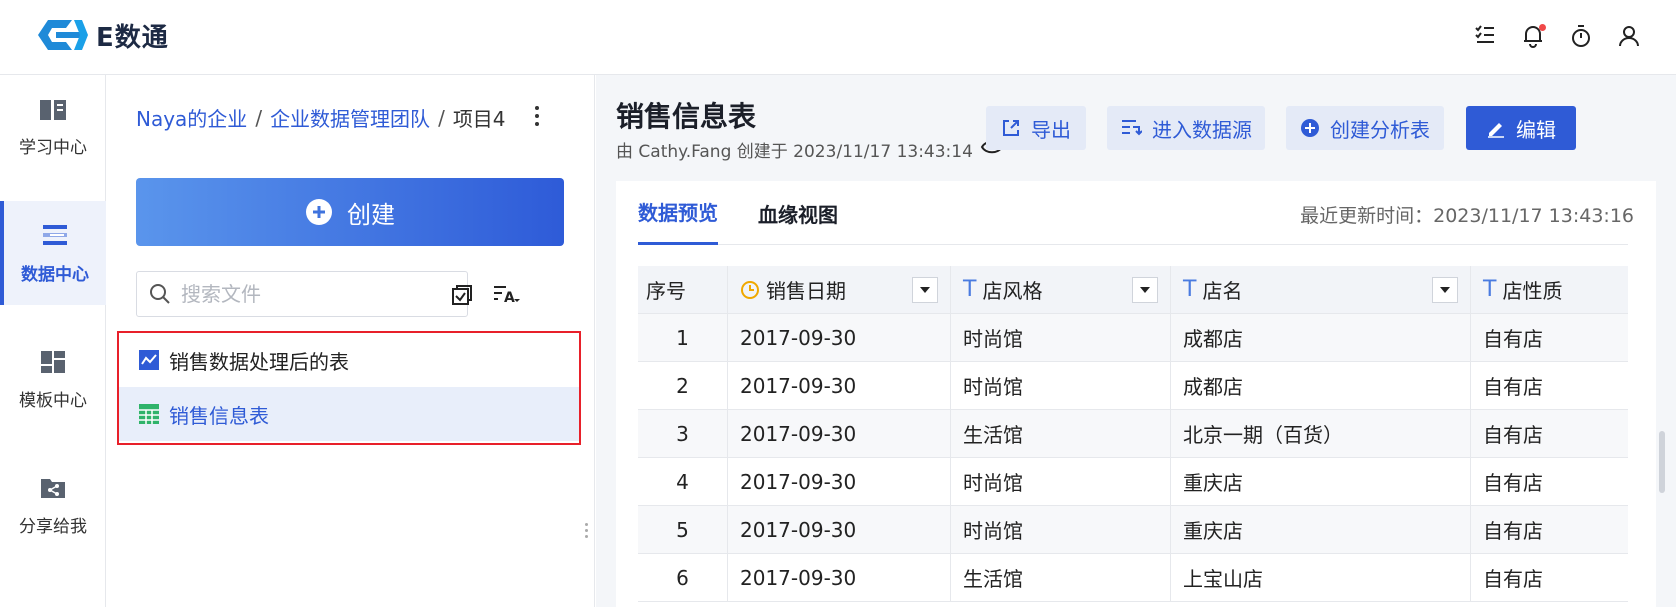 The height and width of the screenshot is (607, 1676). I want to click on breadcrumb-team: 企业数据管理团队, so click(350, 117).